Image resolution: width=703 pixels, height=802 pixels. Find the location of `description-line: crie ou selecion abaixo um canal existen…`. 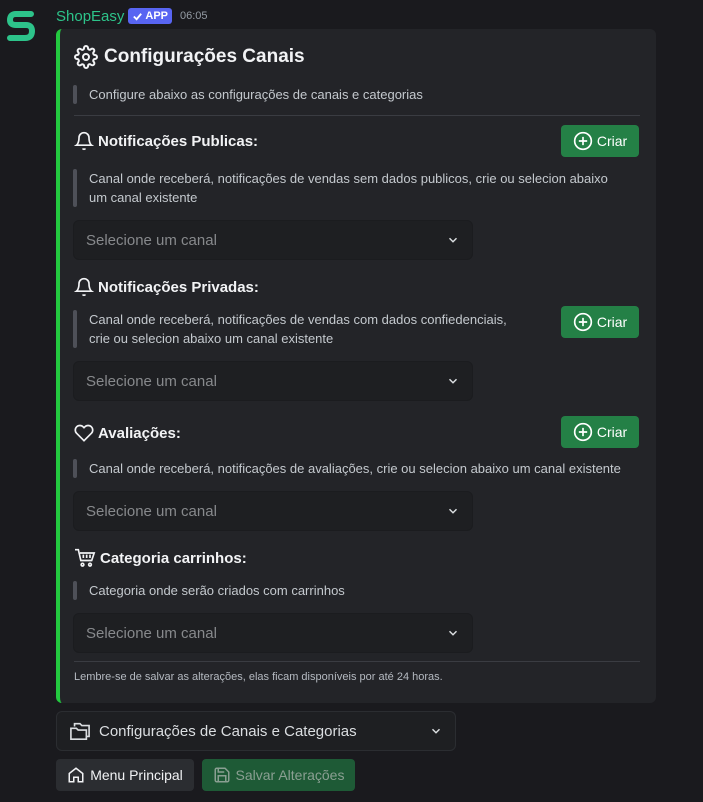

description-line: crie ou selecion abaixo um canal existen… is located at coordinates (211, 338).